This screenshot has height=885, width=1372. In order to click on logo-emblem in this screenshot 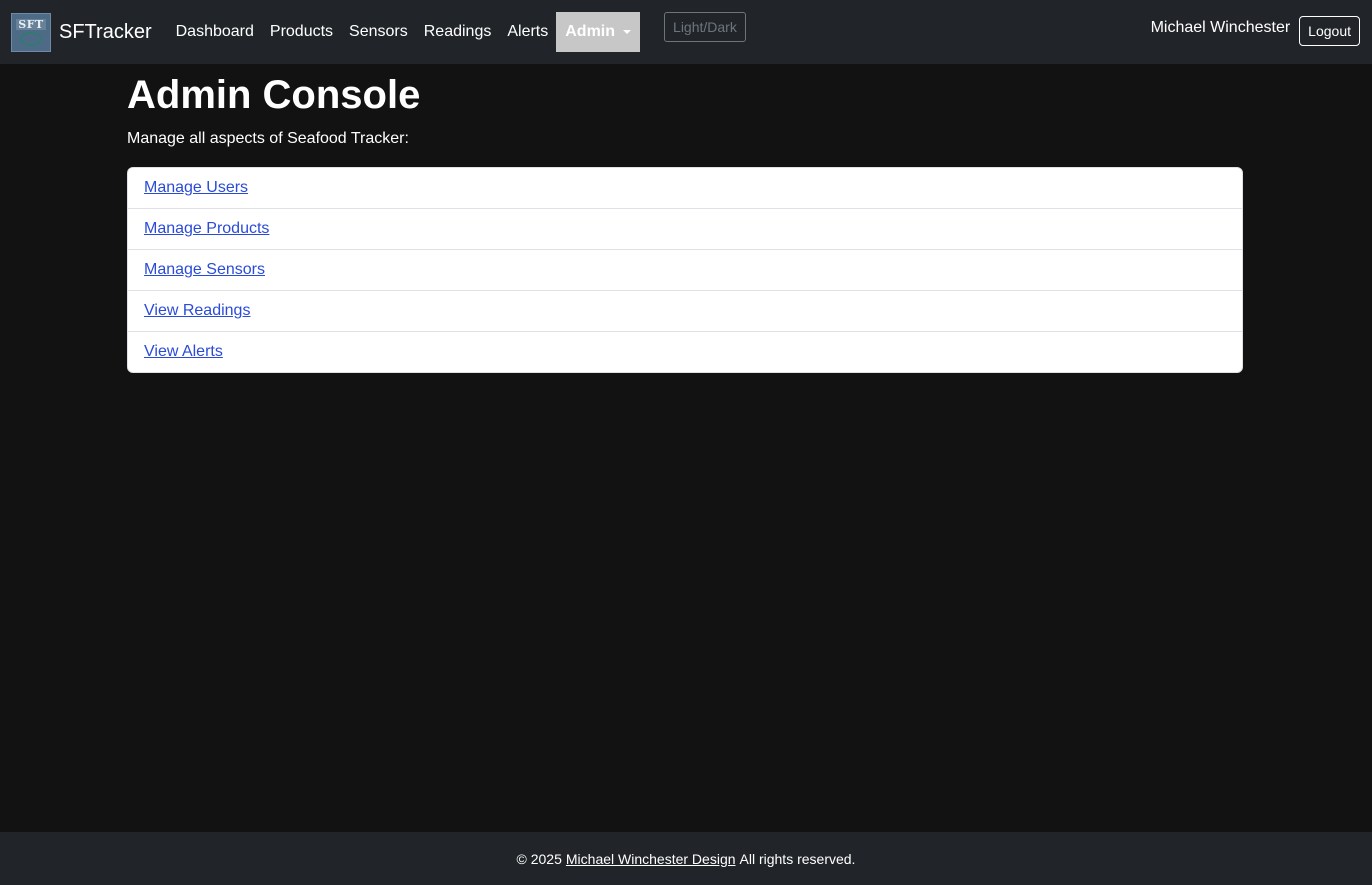, I will do `click(31, 38)`.